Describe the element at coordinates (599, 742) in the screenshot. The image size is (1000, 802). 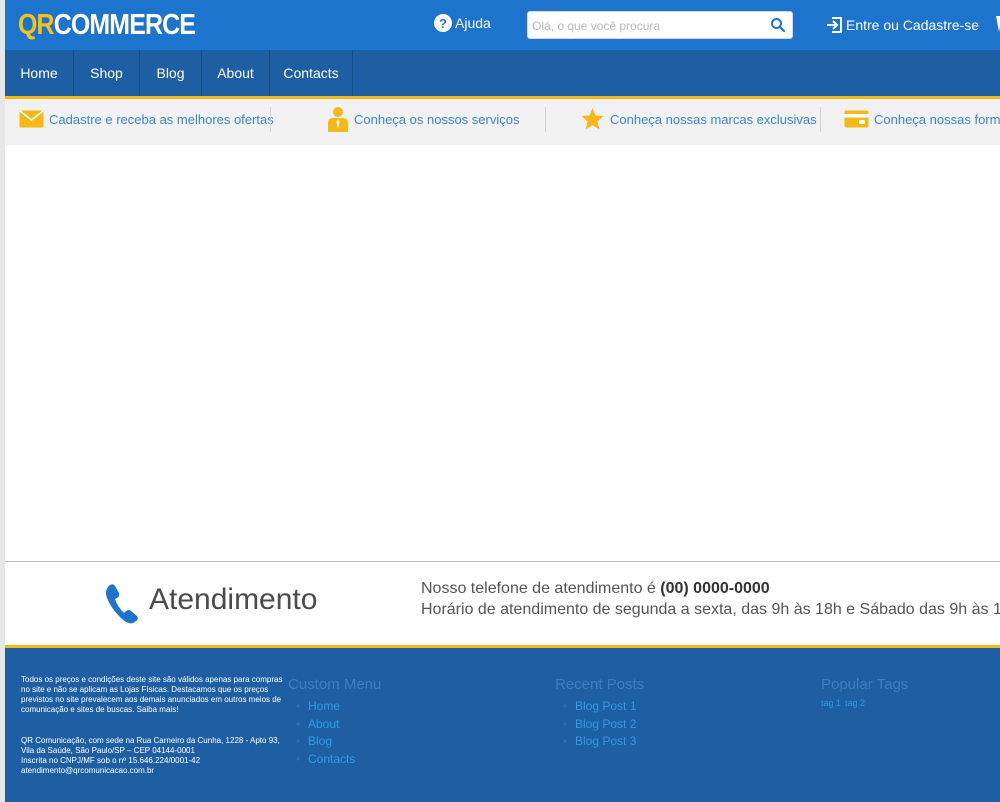
I see `recent-post-link: • Blog Post 3` at that location.